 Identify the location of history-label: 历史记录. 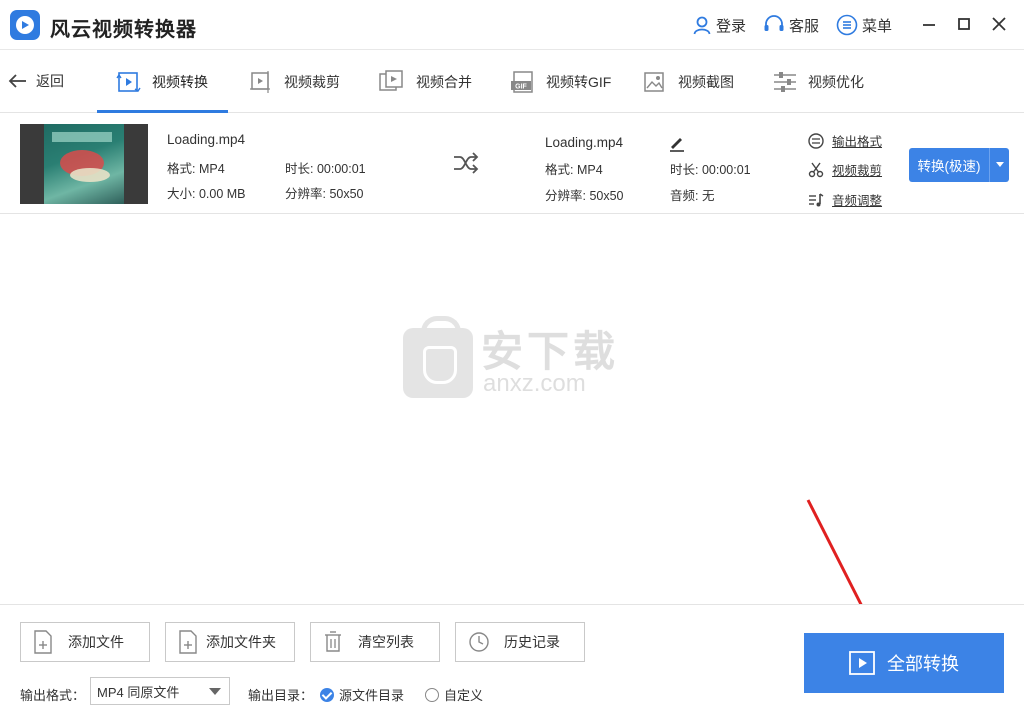
(532, 642).